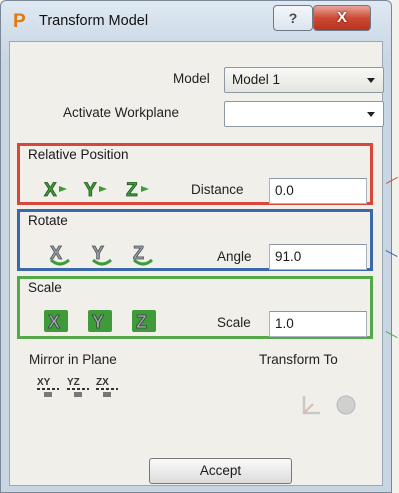  I want to click on move-z-icon: Z, so click(138, 189).